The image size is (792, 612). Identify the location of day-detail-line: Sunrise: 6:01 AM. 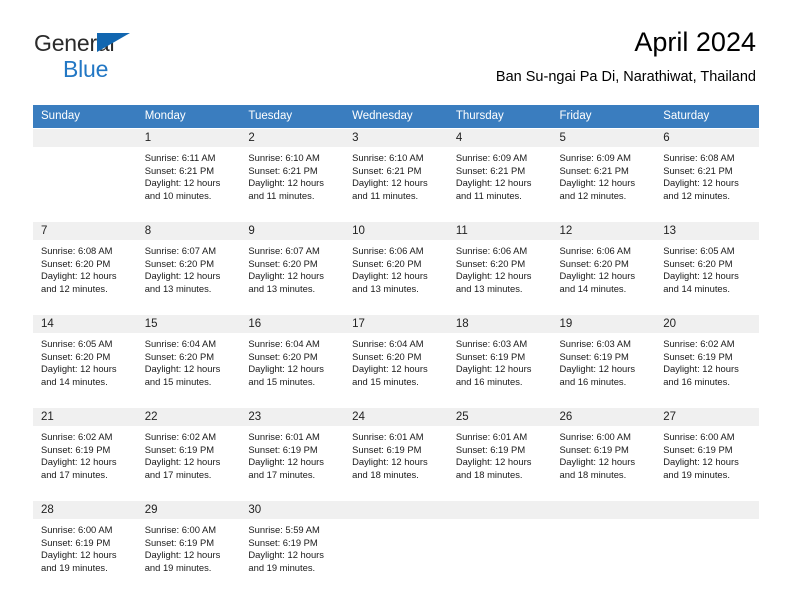
(388, 436).